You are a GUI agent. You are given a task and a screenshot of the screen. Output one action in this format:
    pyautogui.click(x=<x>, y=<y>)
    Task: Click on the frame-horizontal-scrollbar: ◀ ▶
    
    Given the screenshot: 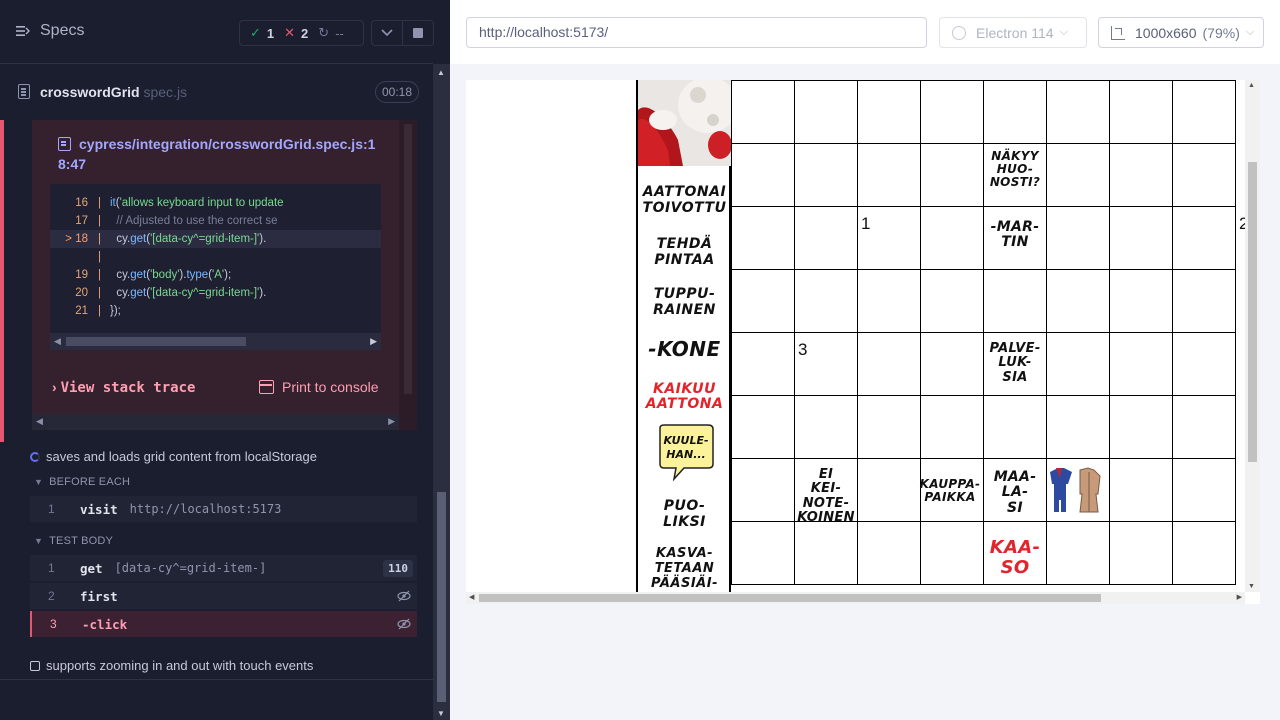 What is the action you would take?
    pyautogui.click(x=855, y=598)
    